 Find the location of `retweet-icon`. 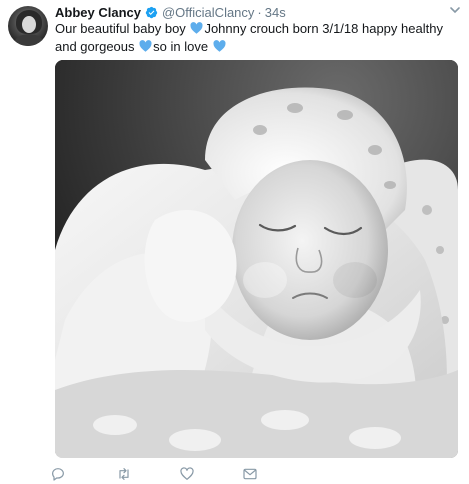

retweet-icon is located at coordinates (124, 474).